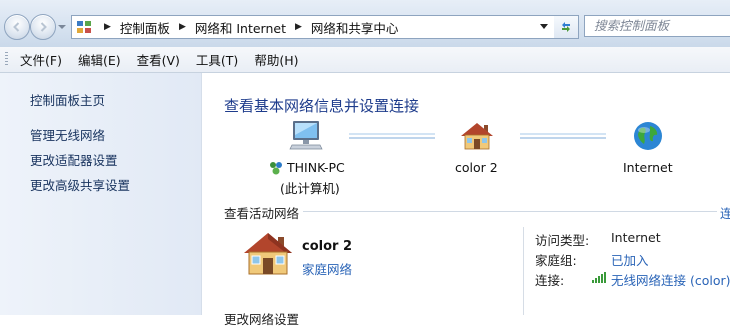 The width and height of the screenshot is (730, 328). I want to click on sidebar-item-advanced-sharing: 更改高级共享设置, so click(80, 184).